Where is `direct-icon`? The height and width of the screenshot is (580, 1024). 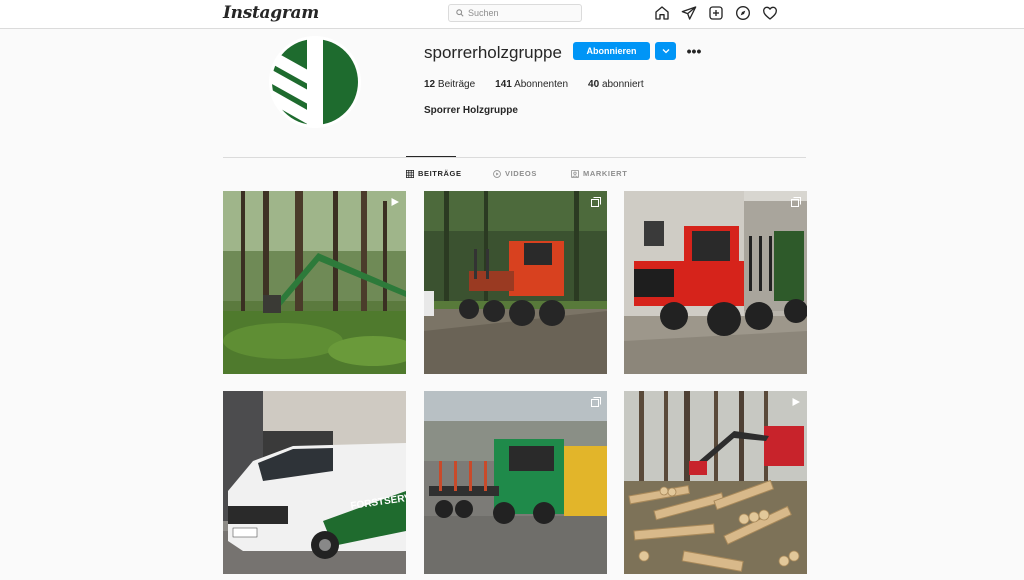 direct-icon is located at coordinates (689, 13).